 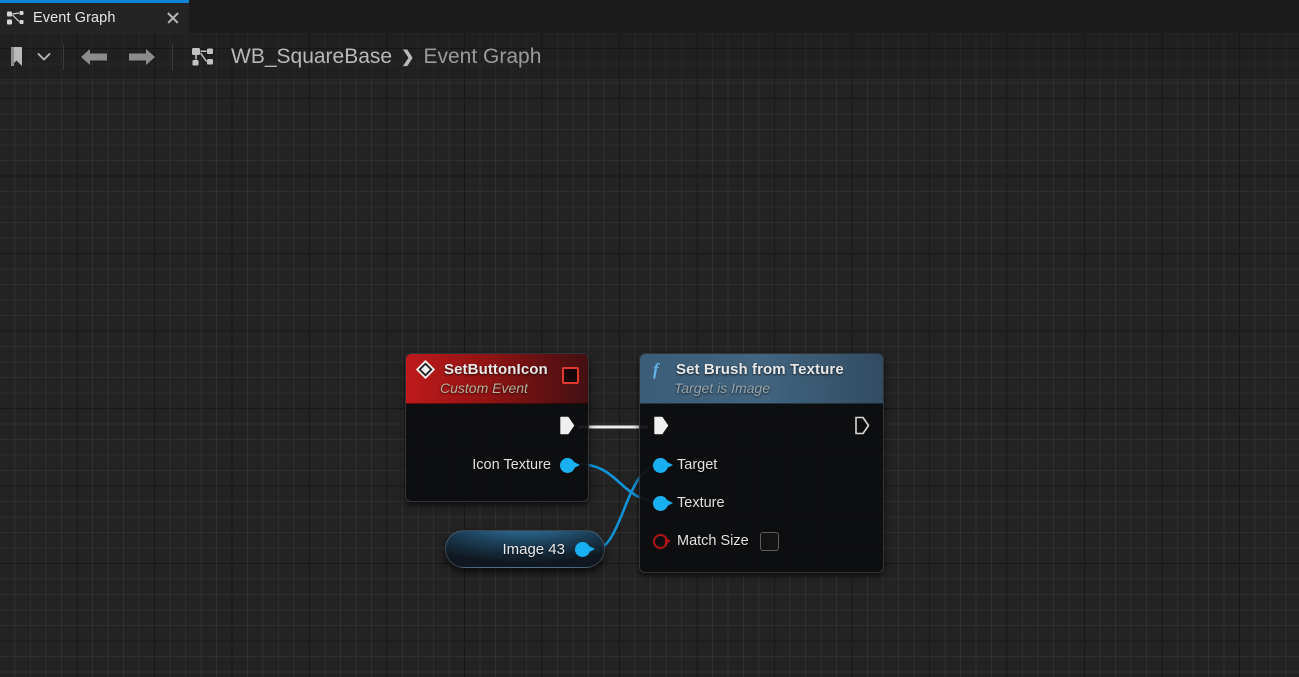 What do you see at coordinates (496, 369) in the screenshot?
I see `node-title: SetButtonIcon` at bounding box center [496, 369].